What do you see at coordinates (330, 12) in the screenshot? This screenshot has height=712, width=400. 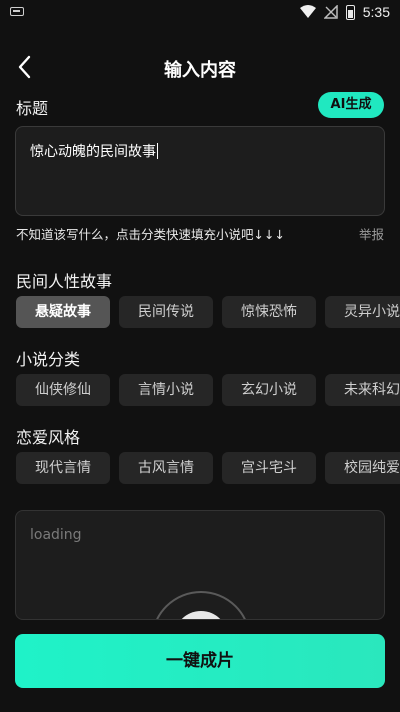 I see `no-signal-icon` at bounding box center [330, 12].